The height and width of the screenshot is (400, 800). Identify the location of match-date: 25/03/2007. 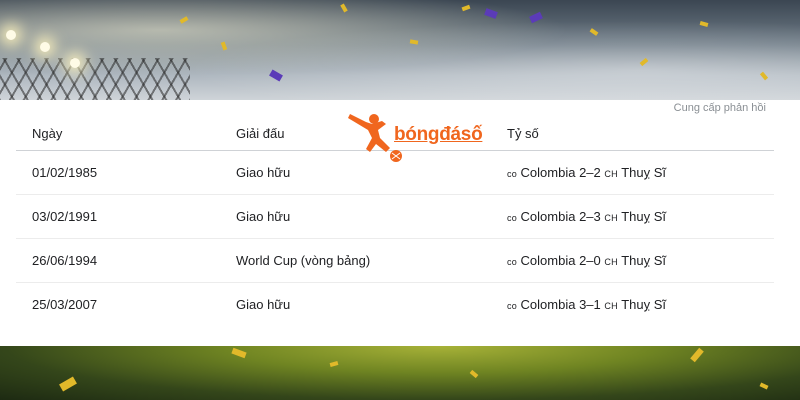
(65, 304).